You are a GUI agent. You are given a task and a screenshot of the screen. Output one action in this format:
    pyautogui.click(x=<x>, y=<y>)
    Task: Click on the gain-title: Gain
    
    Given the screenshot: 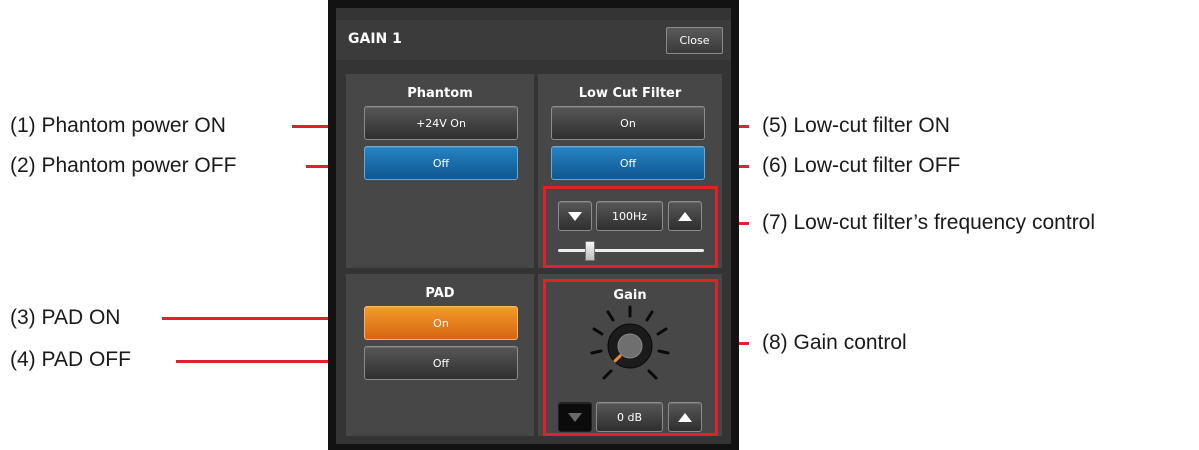 What is the action you would take?
    pyautogui.click(x=630, y=295)
    